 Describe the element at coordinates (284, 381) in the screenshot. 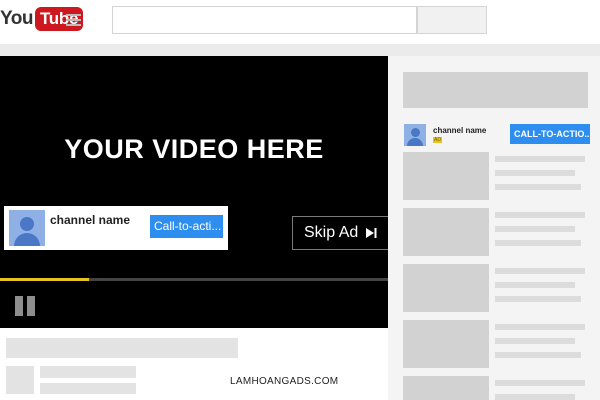

I see `watermark-text: LAMHOANGADS.COM` at that location.